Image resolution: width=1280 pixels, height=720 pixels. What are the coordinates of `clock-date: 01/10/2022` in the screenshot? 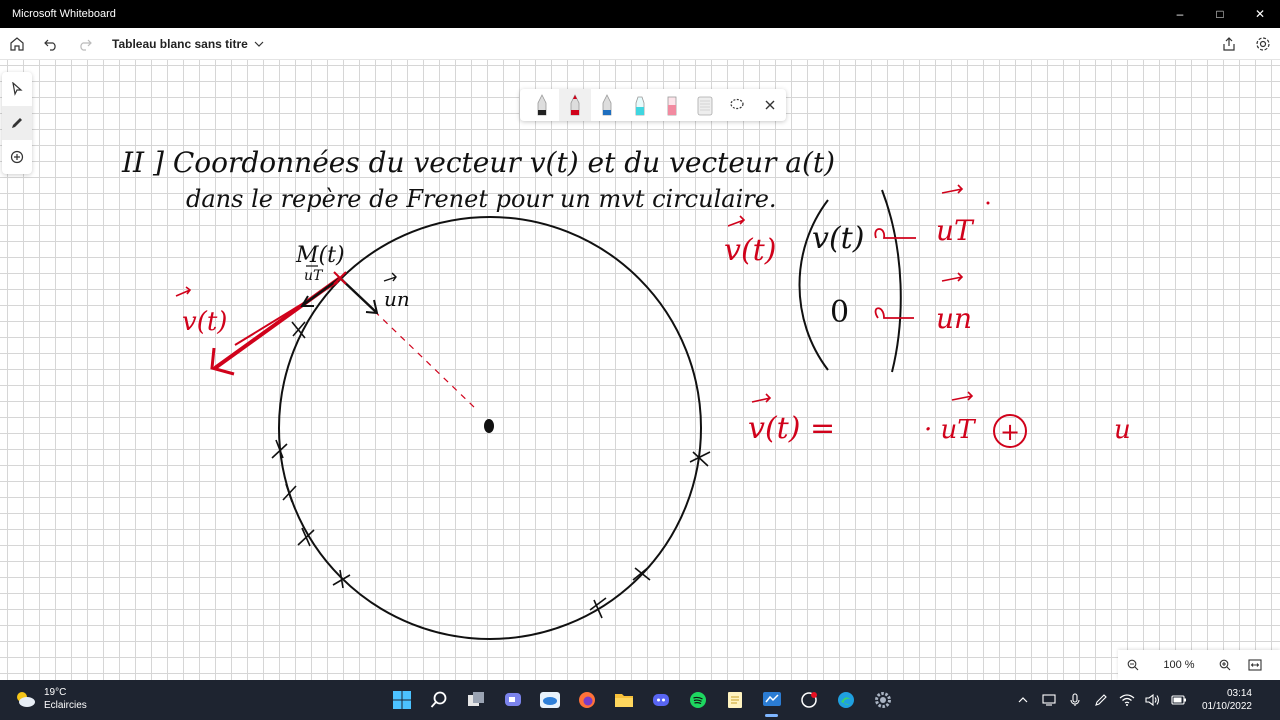 It's located at (1226, 706).